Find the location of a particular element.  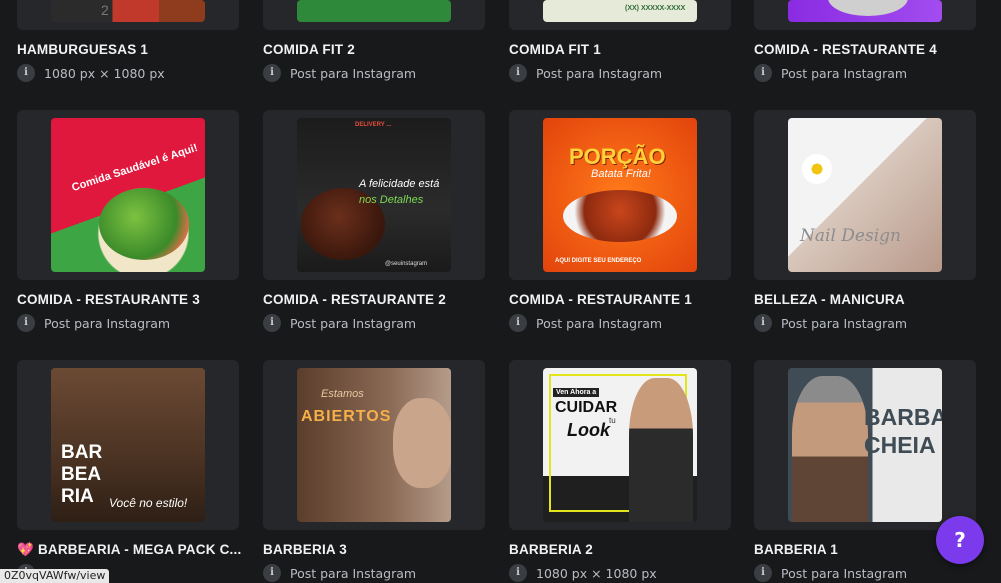

card-title: BARBERIA 2 is located at coordinates (551, 549).